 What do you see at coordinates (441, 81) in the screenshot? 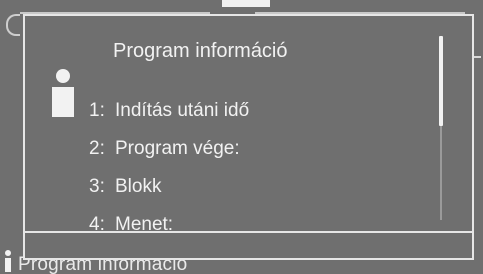
I see `scrollbar-thumb` at bounding box center [441, 81].